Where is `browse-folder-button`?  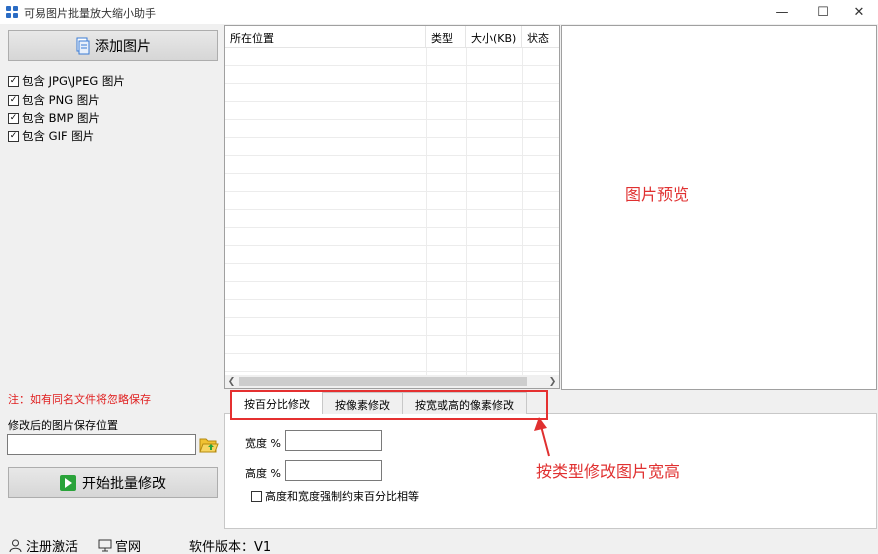
browse-folder-button is located at coordinates (208, 444).